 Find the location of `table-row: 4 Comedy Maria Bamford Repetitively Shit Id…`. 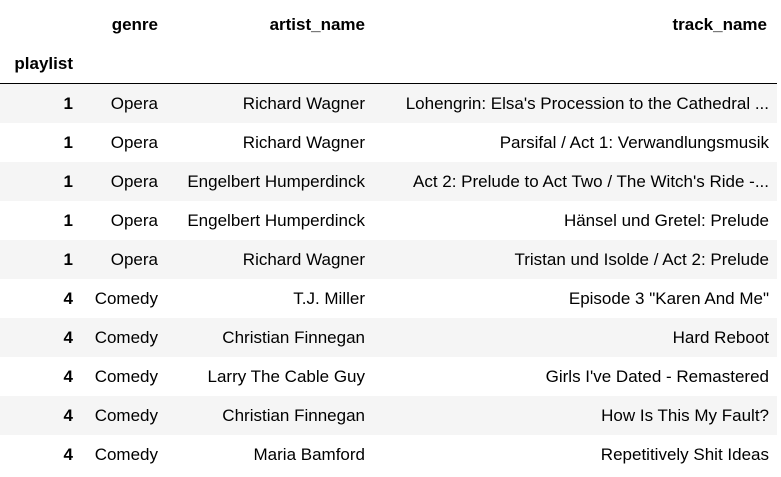

table-row: 4 Comedy Maria Bamford Repetitively Shit Id… is located at coordinates (388, 454).